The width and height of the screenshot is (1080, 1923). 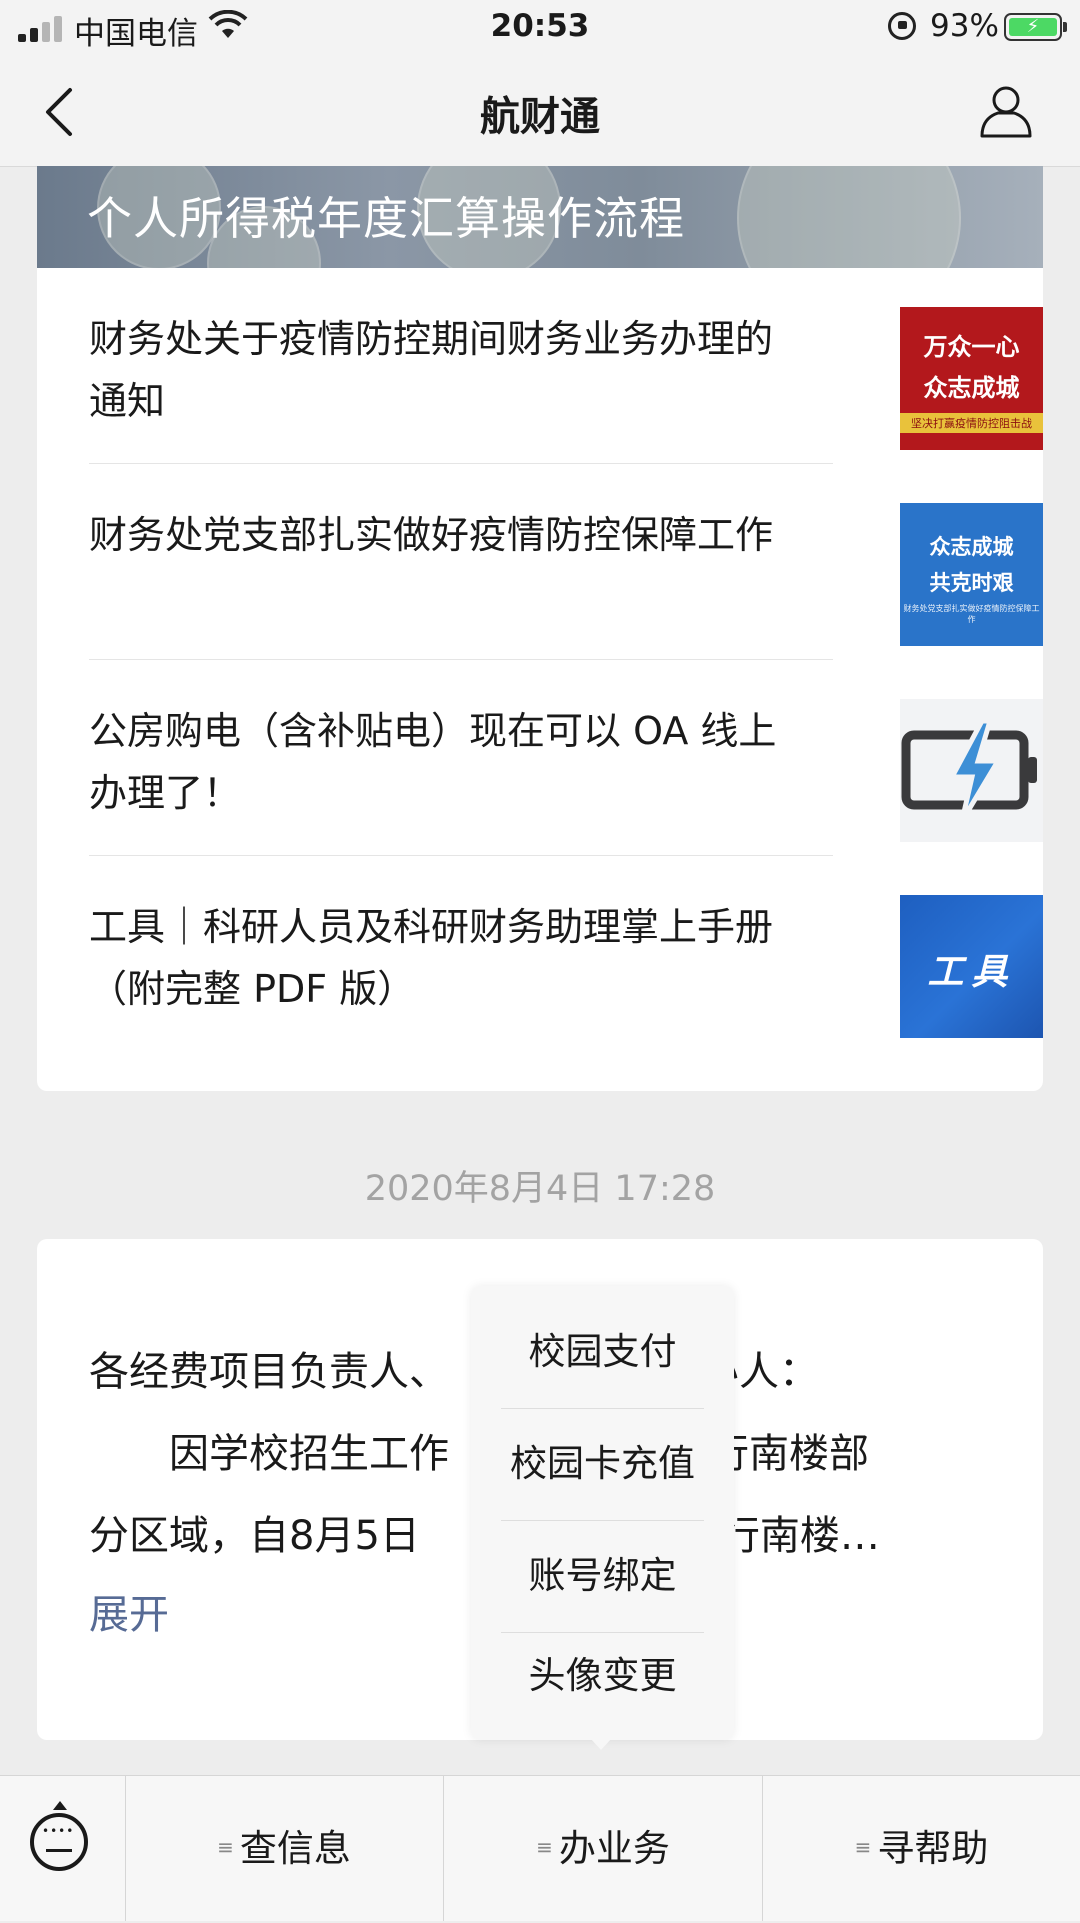 I want to click on clock: 20:53, so click(x=540, y=26).